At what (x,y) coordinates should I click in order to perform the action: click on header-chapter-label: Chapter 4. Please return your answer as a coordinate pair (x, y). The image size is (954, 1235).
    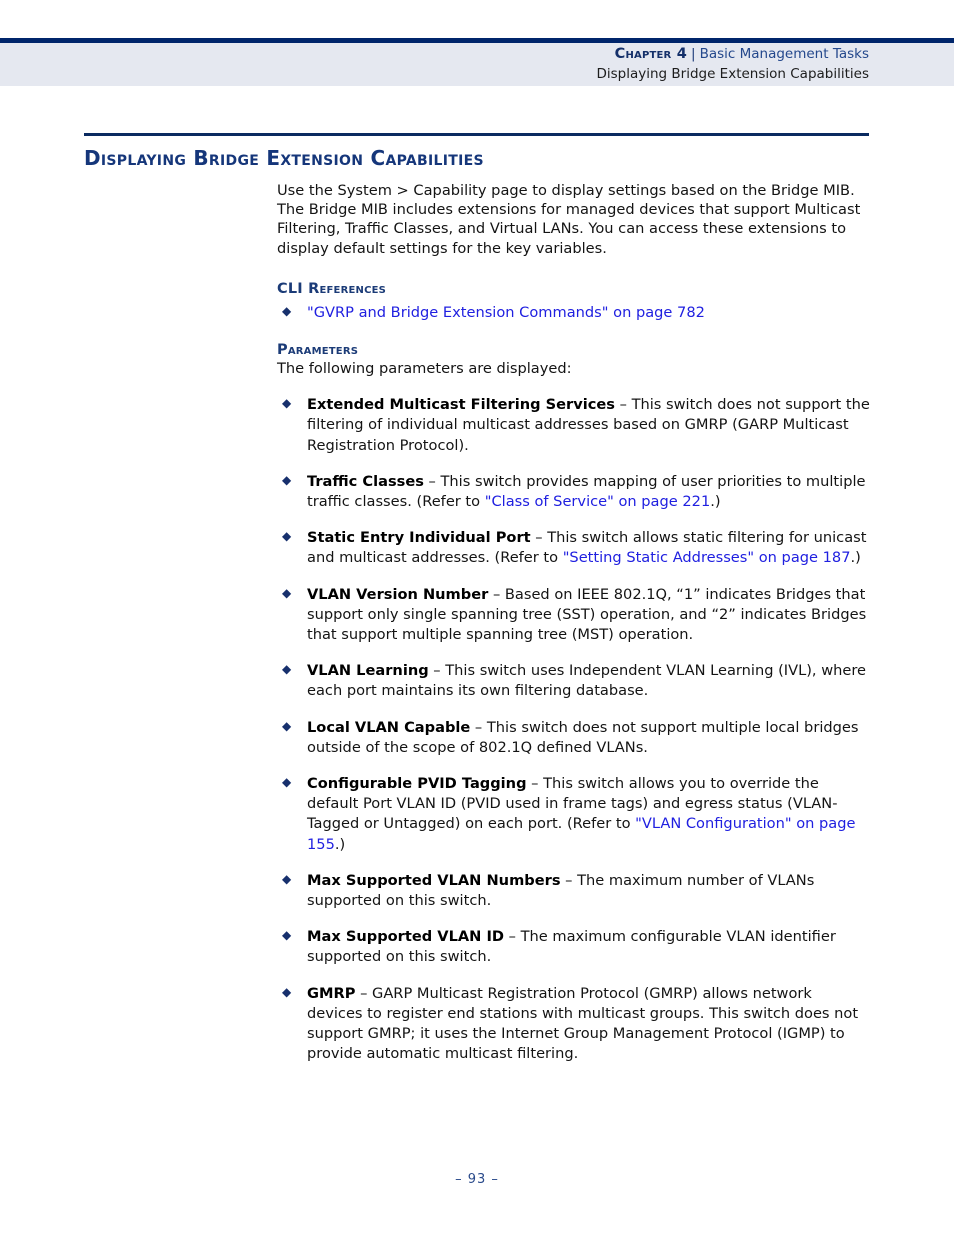
    Looking at the image, I should click on (650, 54).